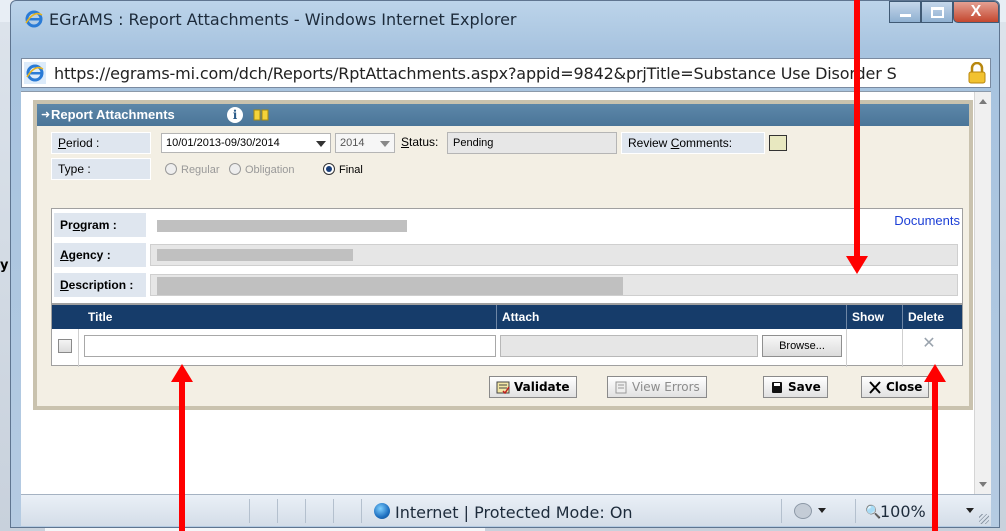 Image resolution: width=1006 pixels, height=531 pixels. What do you see at coordinates (804, 387) in the screenshot?
I see `save-label: Save` at bounding box center [804, 387].